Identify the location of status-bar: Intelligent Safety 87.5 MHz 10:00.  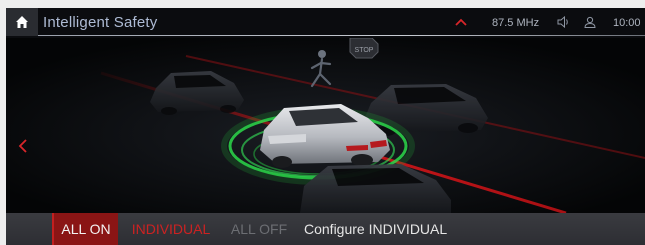
(325, 23).